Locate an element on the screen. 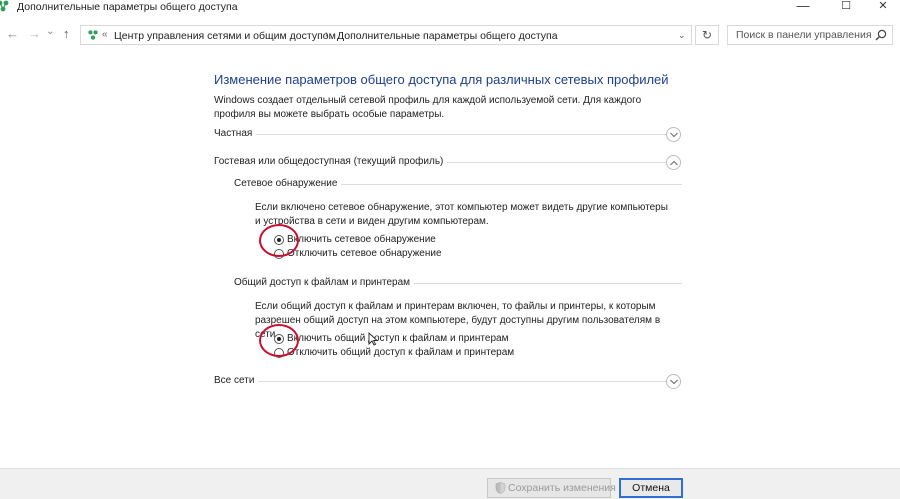 This screenshot has width=900, height=499. radio-label: Включить сетевое обнаружение is located at coordinates (361, 239).